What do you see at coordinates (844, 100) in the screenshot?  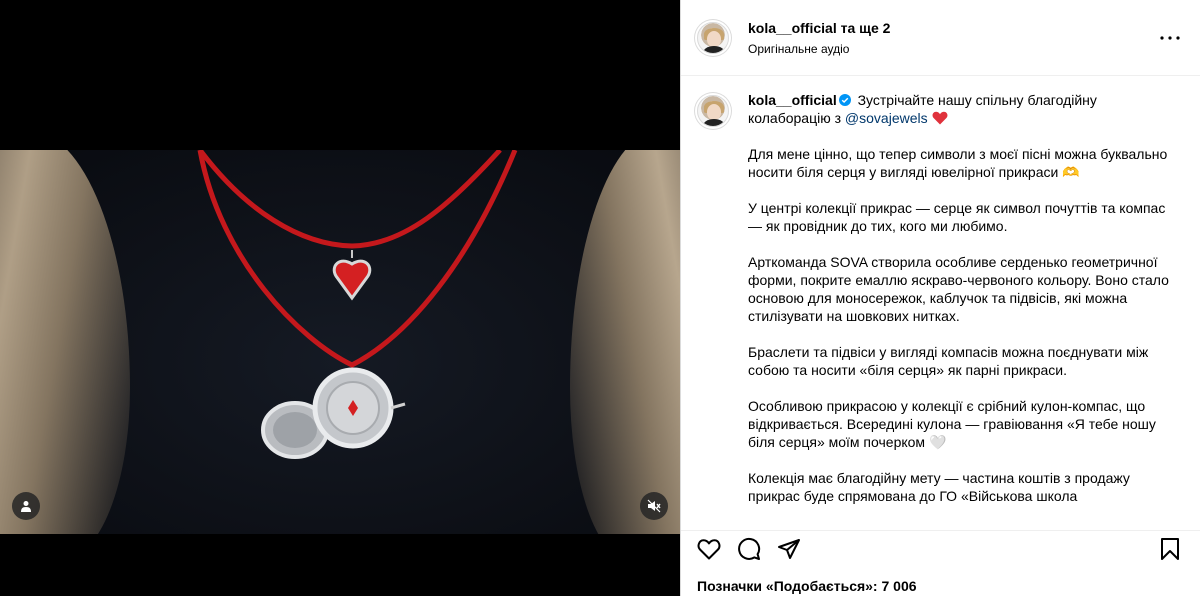 I see `verified-icon` at bounding box center [844, 100].